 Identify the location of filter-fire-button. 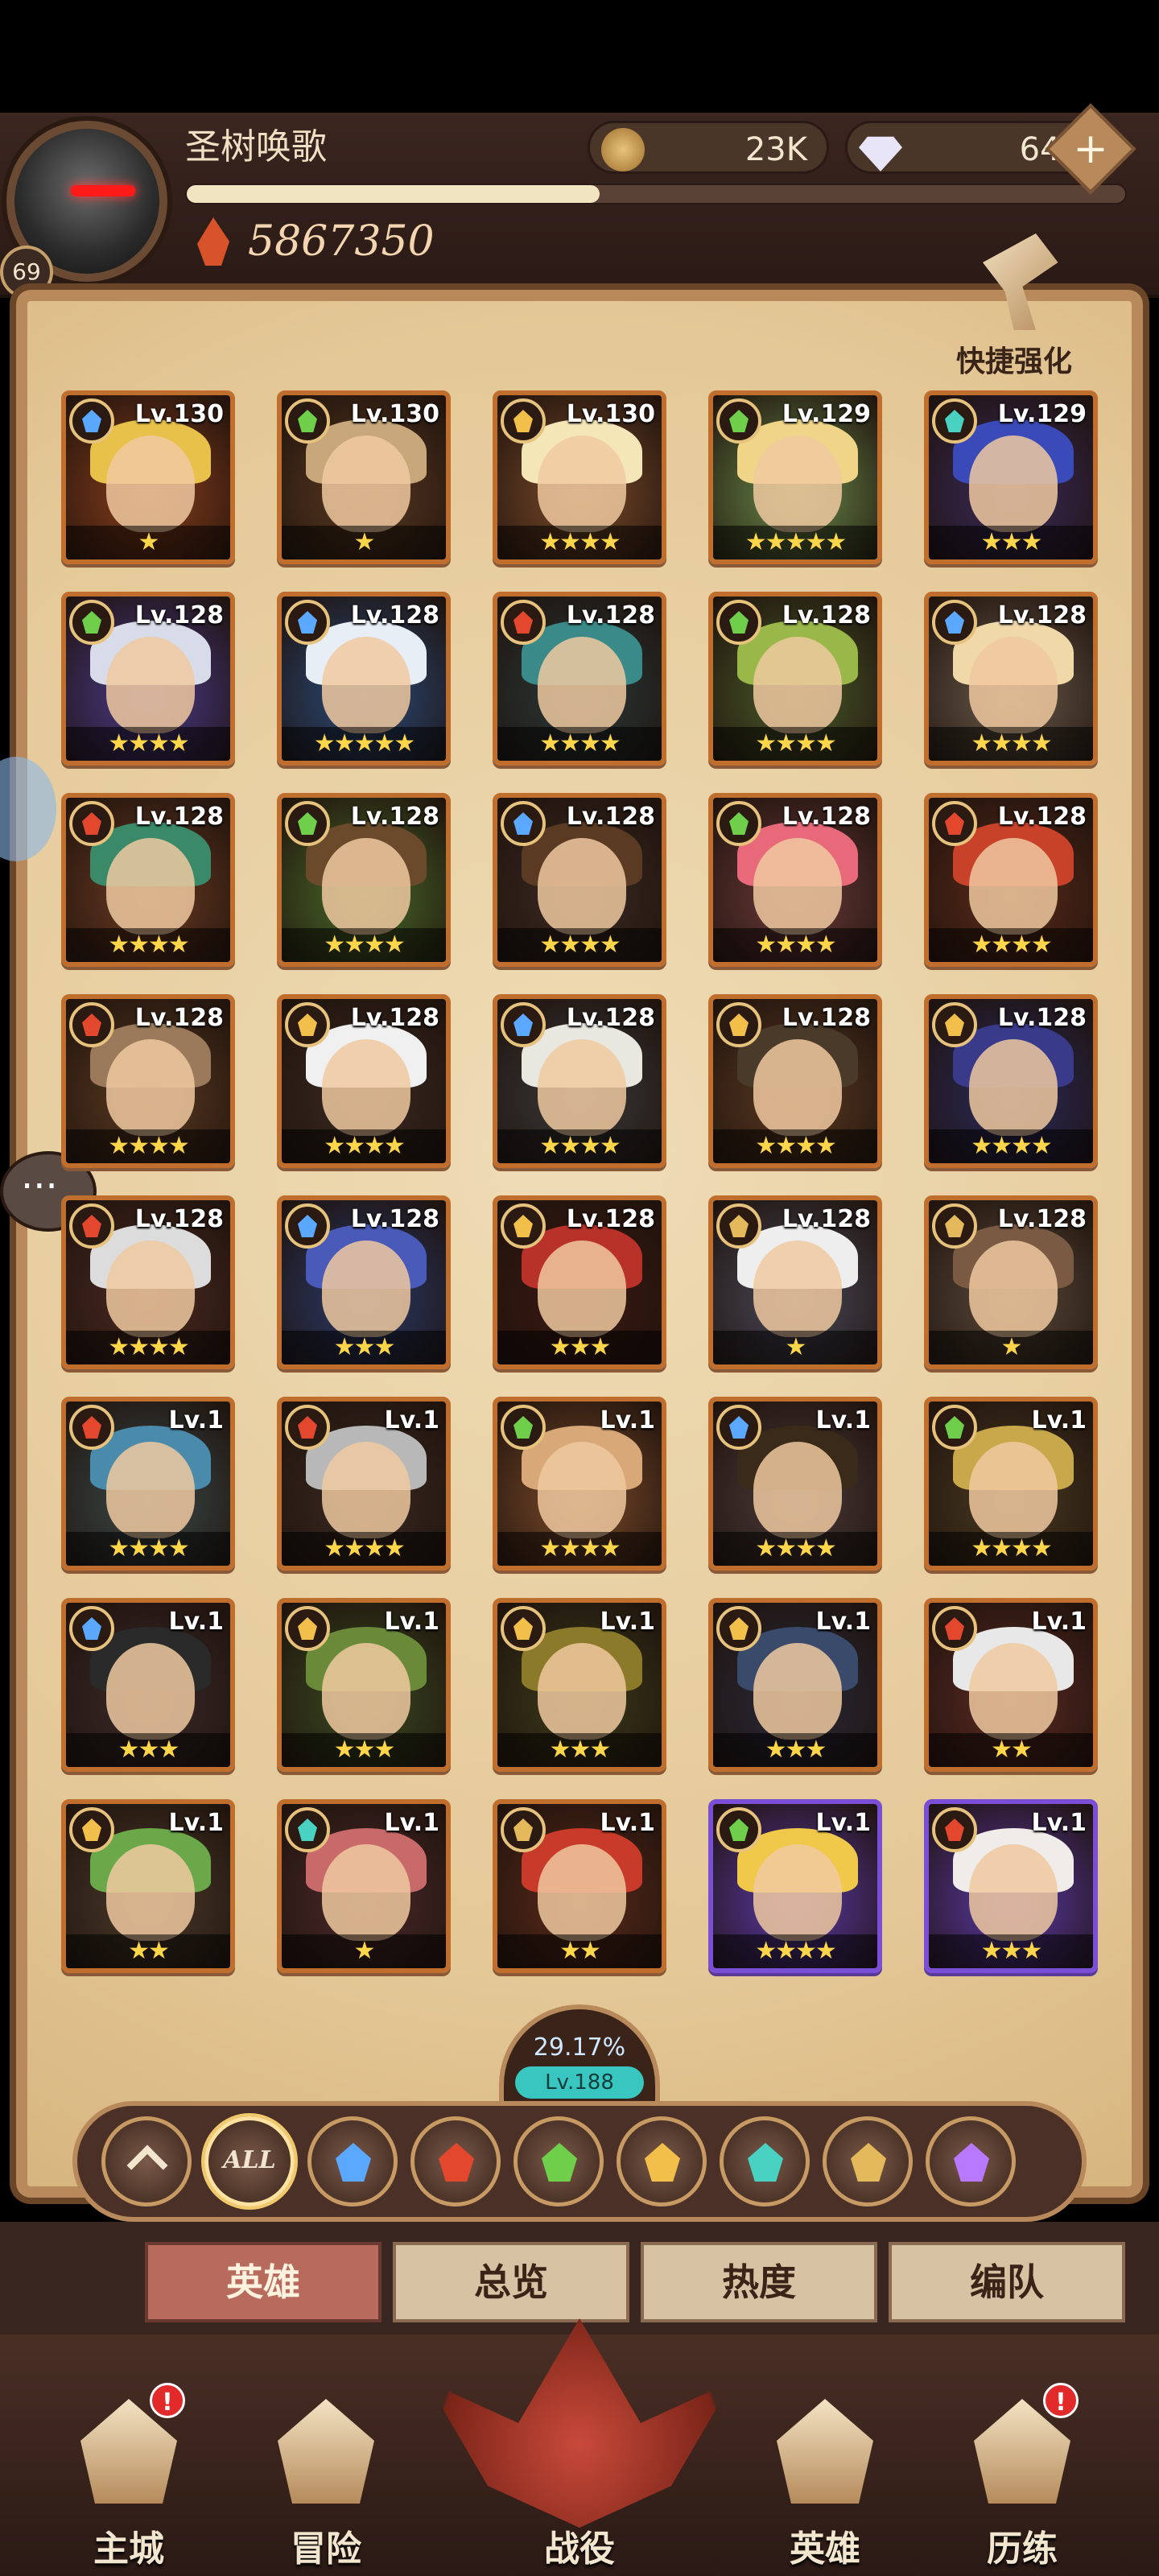
(455, 2161).